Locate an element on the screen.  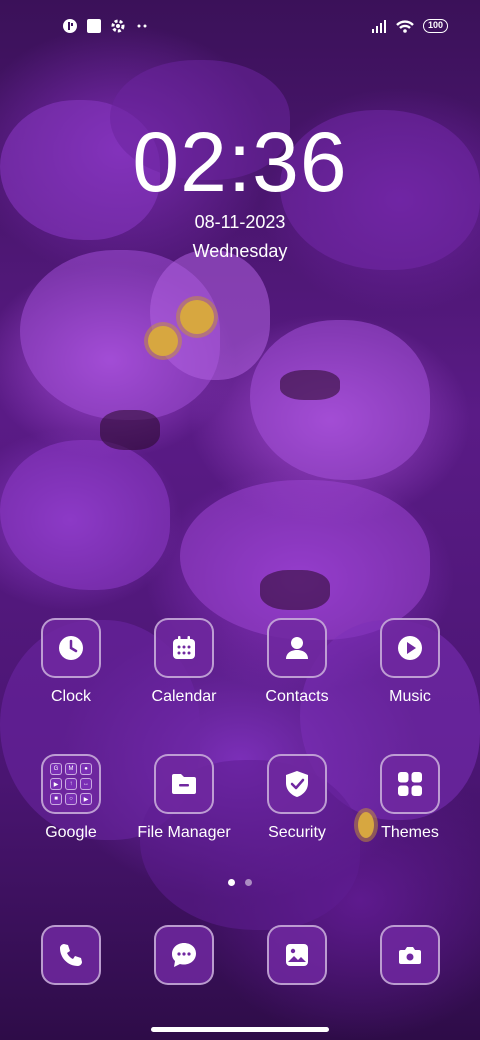
status-bar: 100 is located at coordinates (240, 28).